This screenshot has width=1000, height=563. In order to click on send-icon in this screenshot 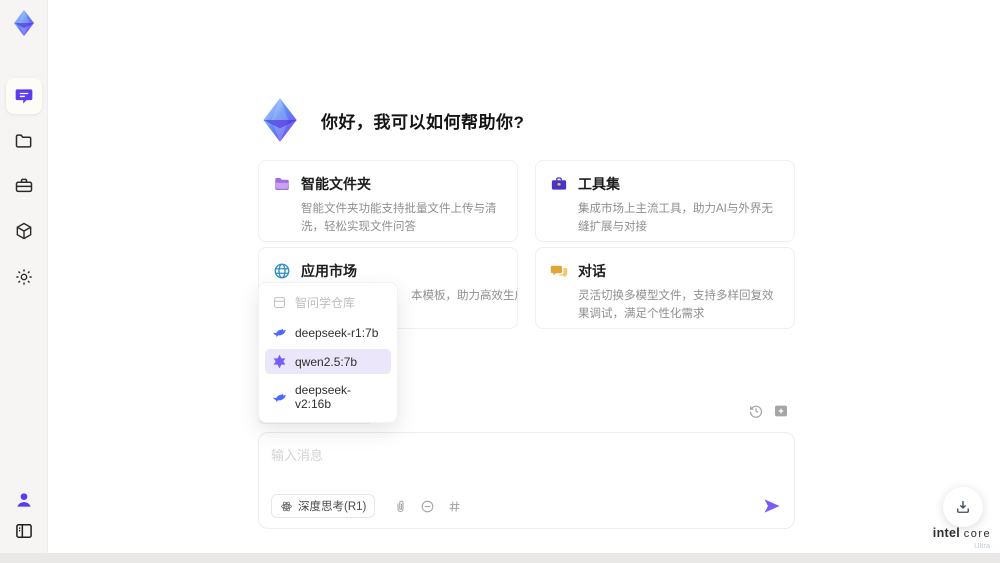, I will do `click(772, 506)`.